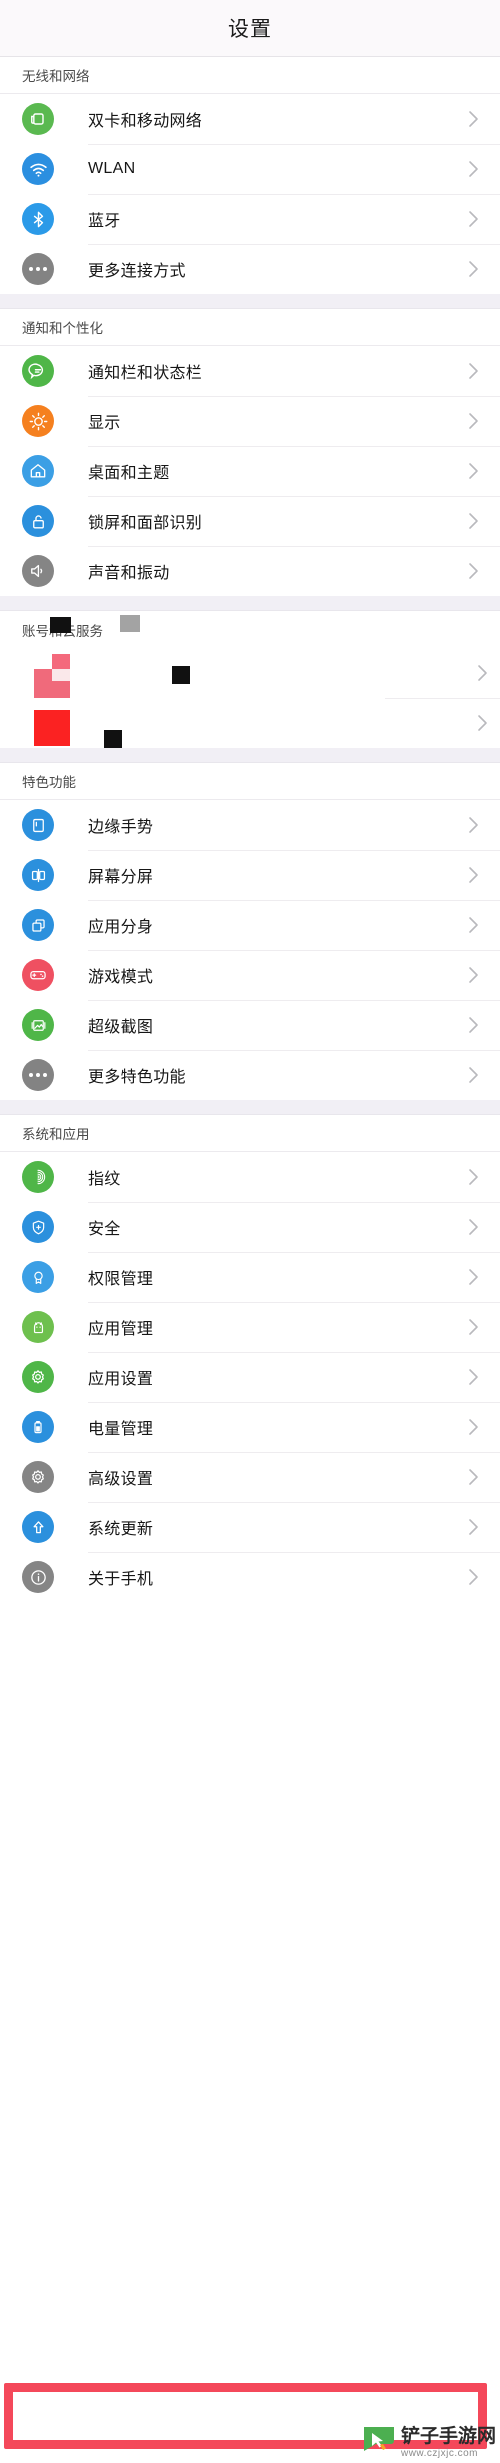 This screenshot has height=2463, width=500. Describe the element at coordinates (129, 573) in the screenshot. I see `setting-label: 声音和振动` at that location.